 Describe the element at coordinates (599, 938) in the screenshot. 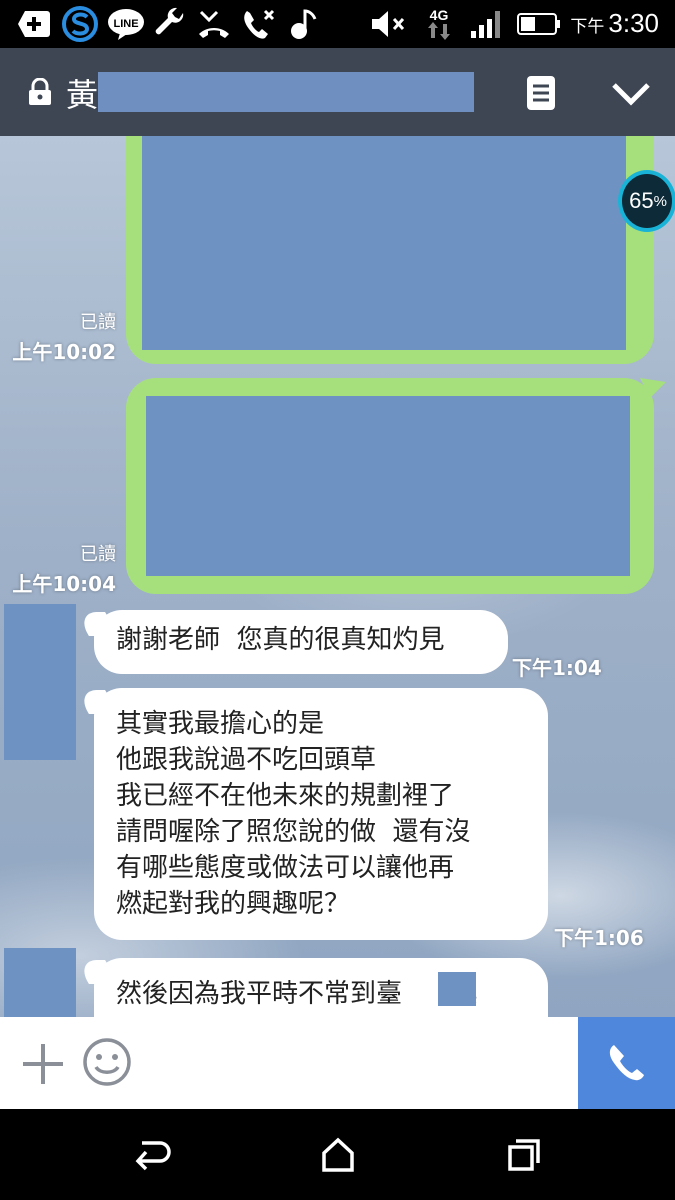

I see `message-time: 下午1:06` at that location.